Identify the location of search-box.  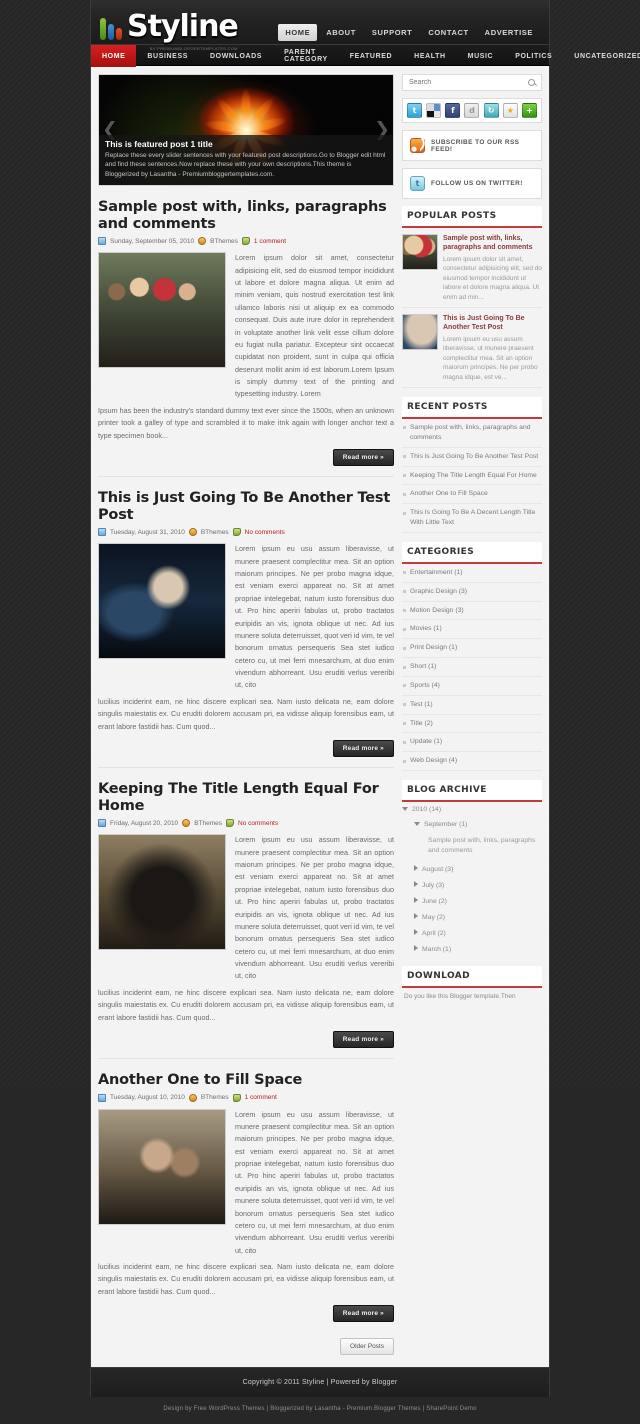
(472, 82).